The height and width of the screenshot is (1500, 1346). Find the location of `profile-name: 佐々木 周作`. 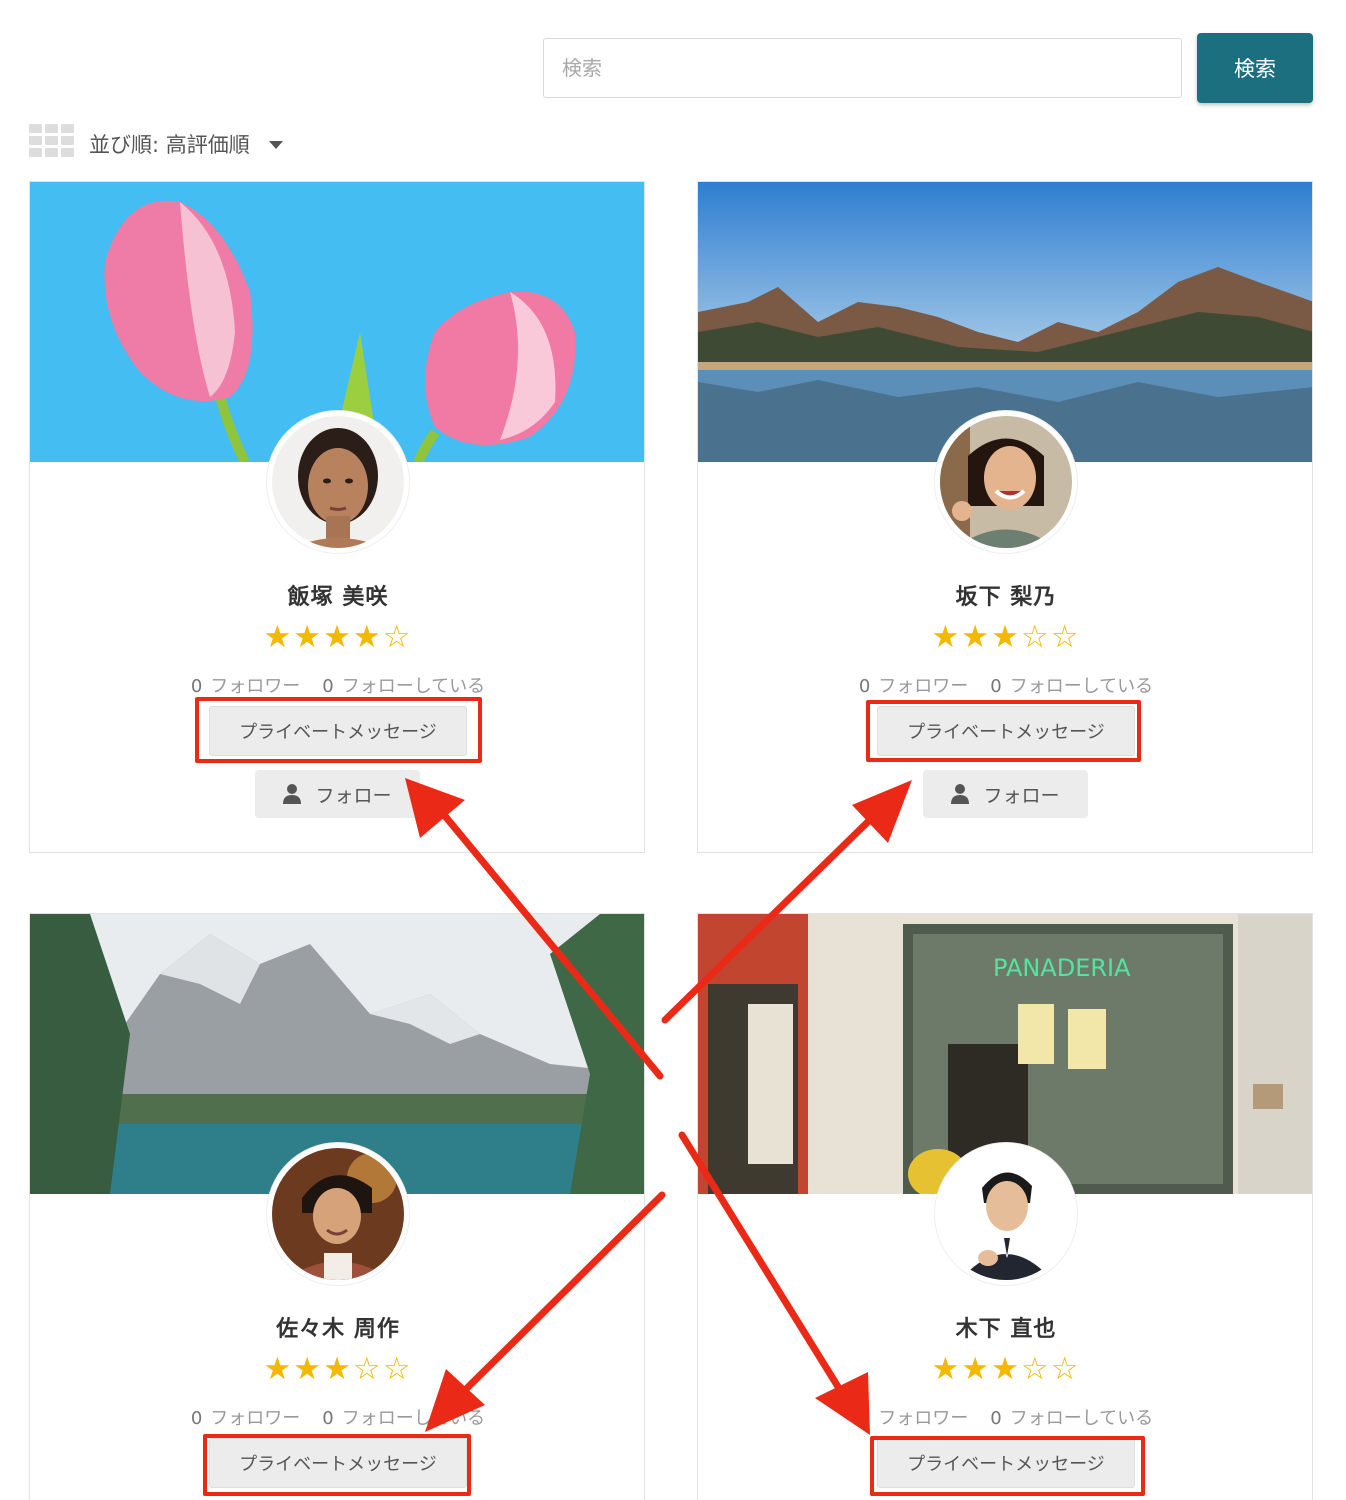

profile-name: 佐々木 周作 is located at coordinates (337, 1327).